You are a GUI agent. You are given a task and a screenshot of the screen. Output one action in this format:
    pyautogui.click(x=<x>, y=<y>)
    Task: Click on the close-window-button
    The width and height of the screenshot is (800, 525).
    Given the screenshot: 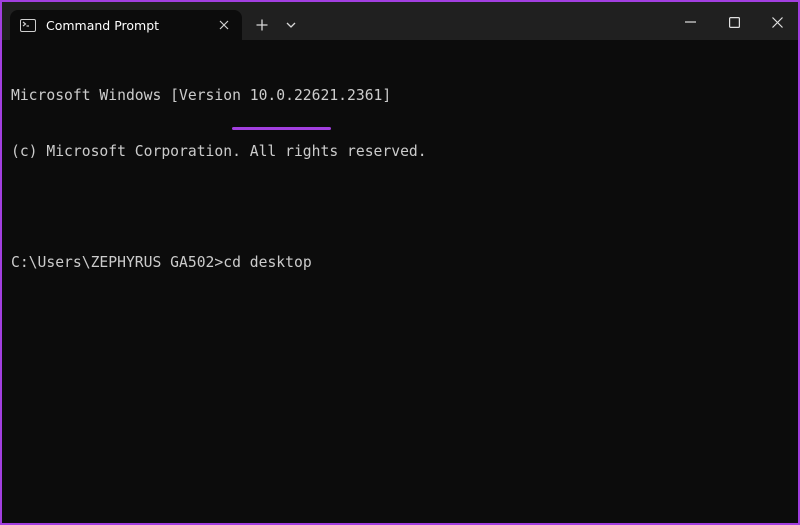 What is the action you would take?
    pyautogui.click(x=777, y=22)
    